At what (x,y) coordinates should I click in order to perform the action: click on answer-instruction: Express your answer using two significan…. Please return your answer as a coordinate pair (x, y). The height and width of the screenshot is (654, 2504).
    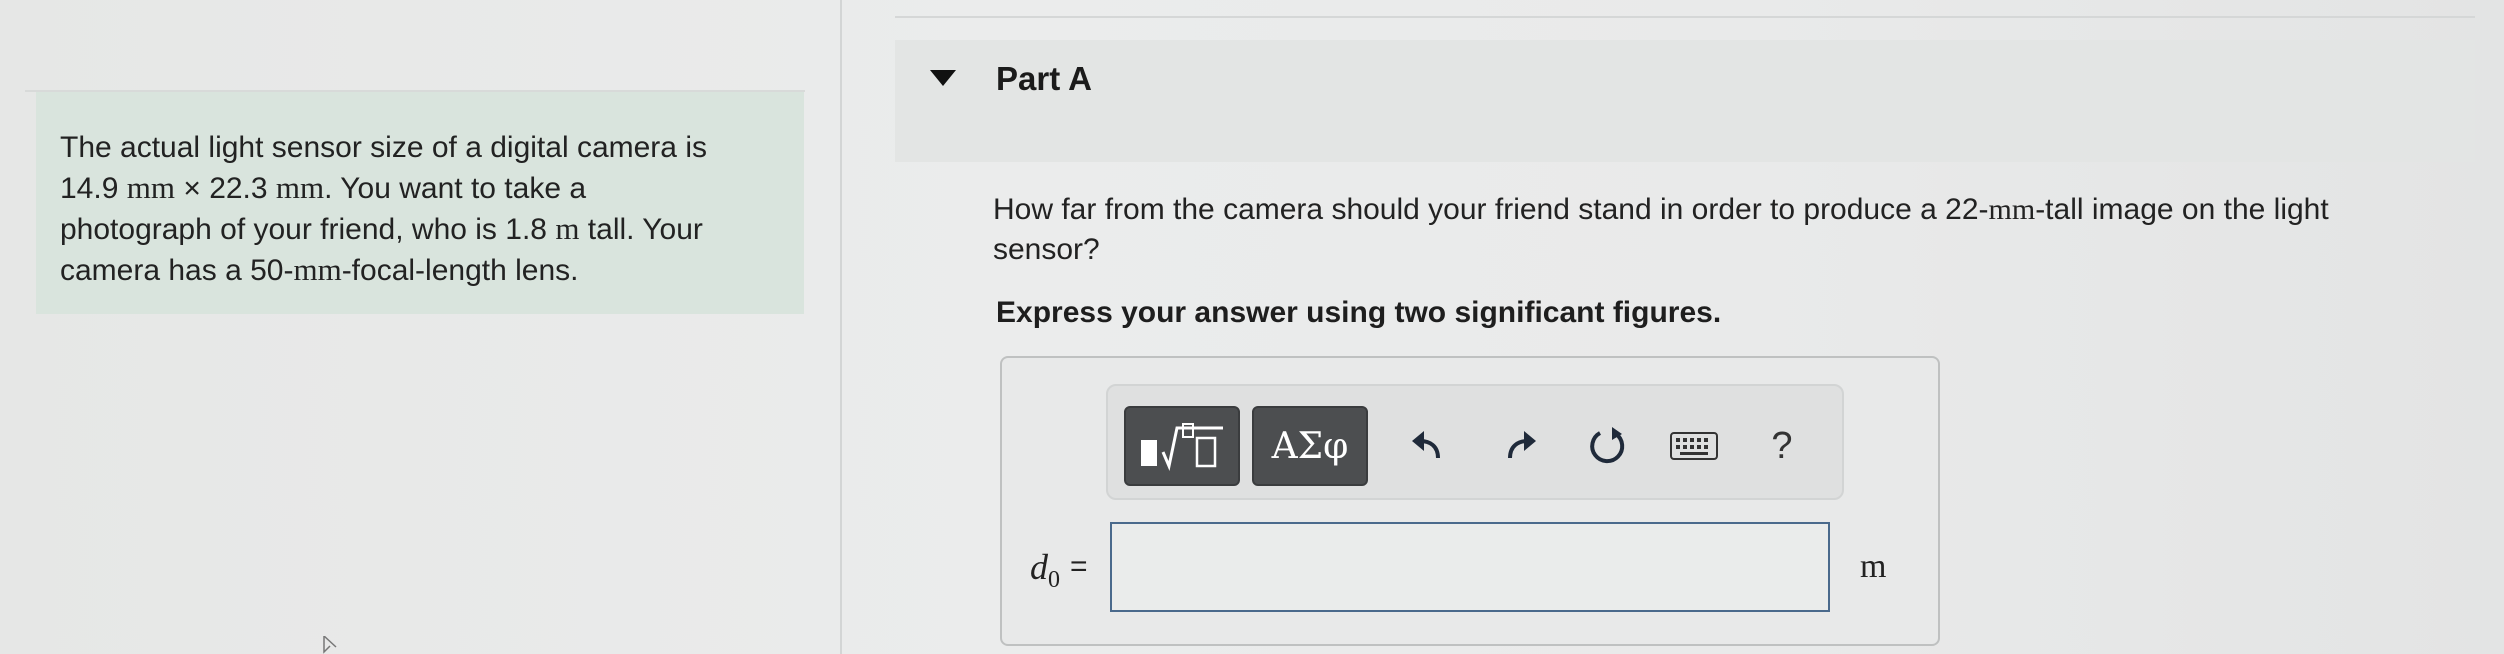
    Looking at the image, I should click on (1359, 312).